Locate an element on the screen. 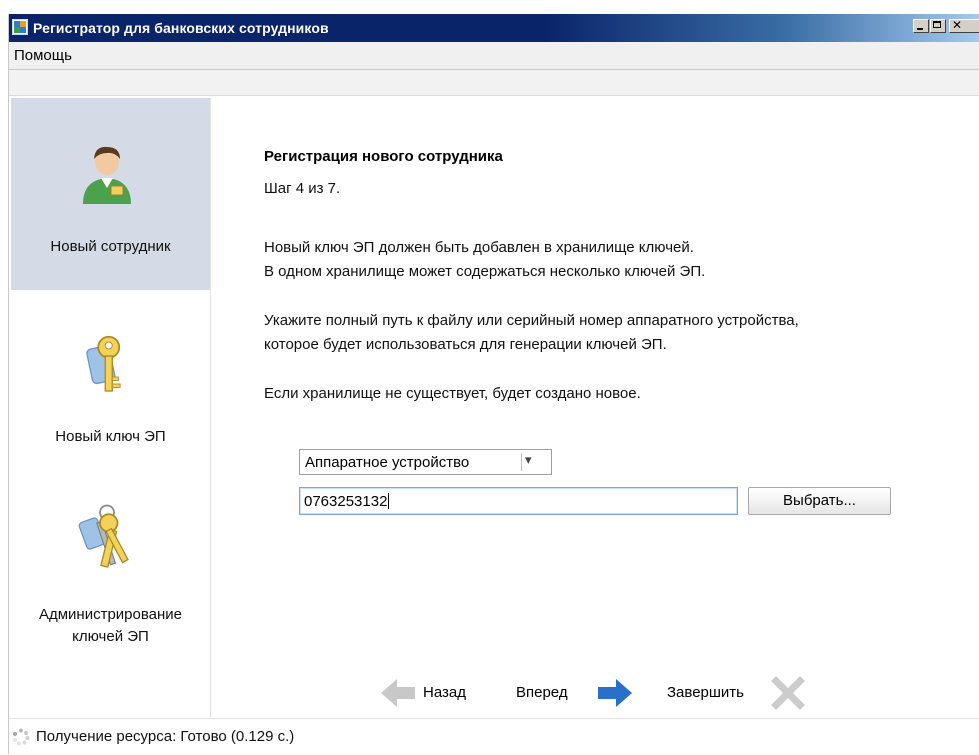 This screenshot has height=755, width=979. title-bar: Регистратор для банковских сотрудников is located at coordinates (494, 28).